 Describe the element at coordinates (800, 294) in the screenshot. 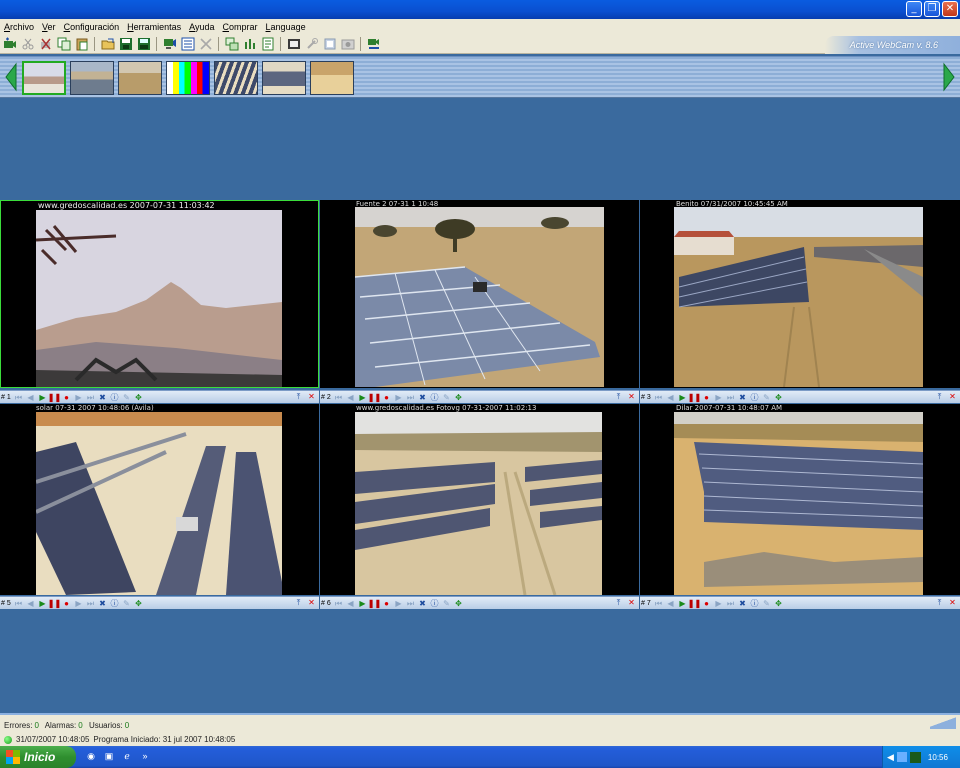

I see `camera-panel-3: Benito 07/31/2007 10:45:45 AM` at that location.